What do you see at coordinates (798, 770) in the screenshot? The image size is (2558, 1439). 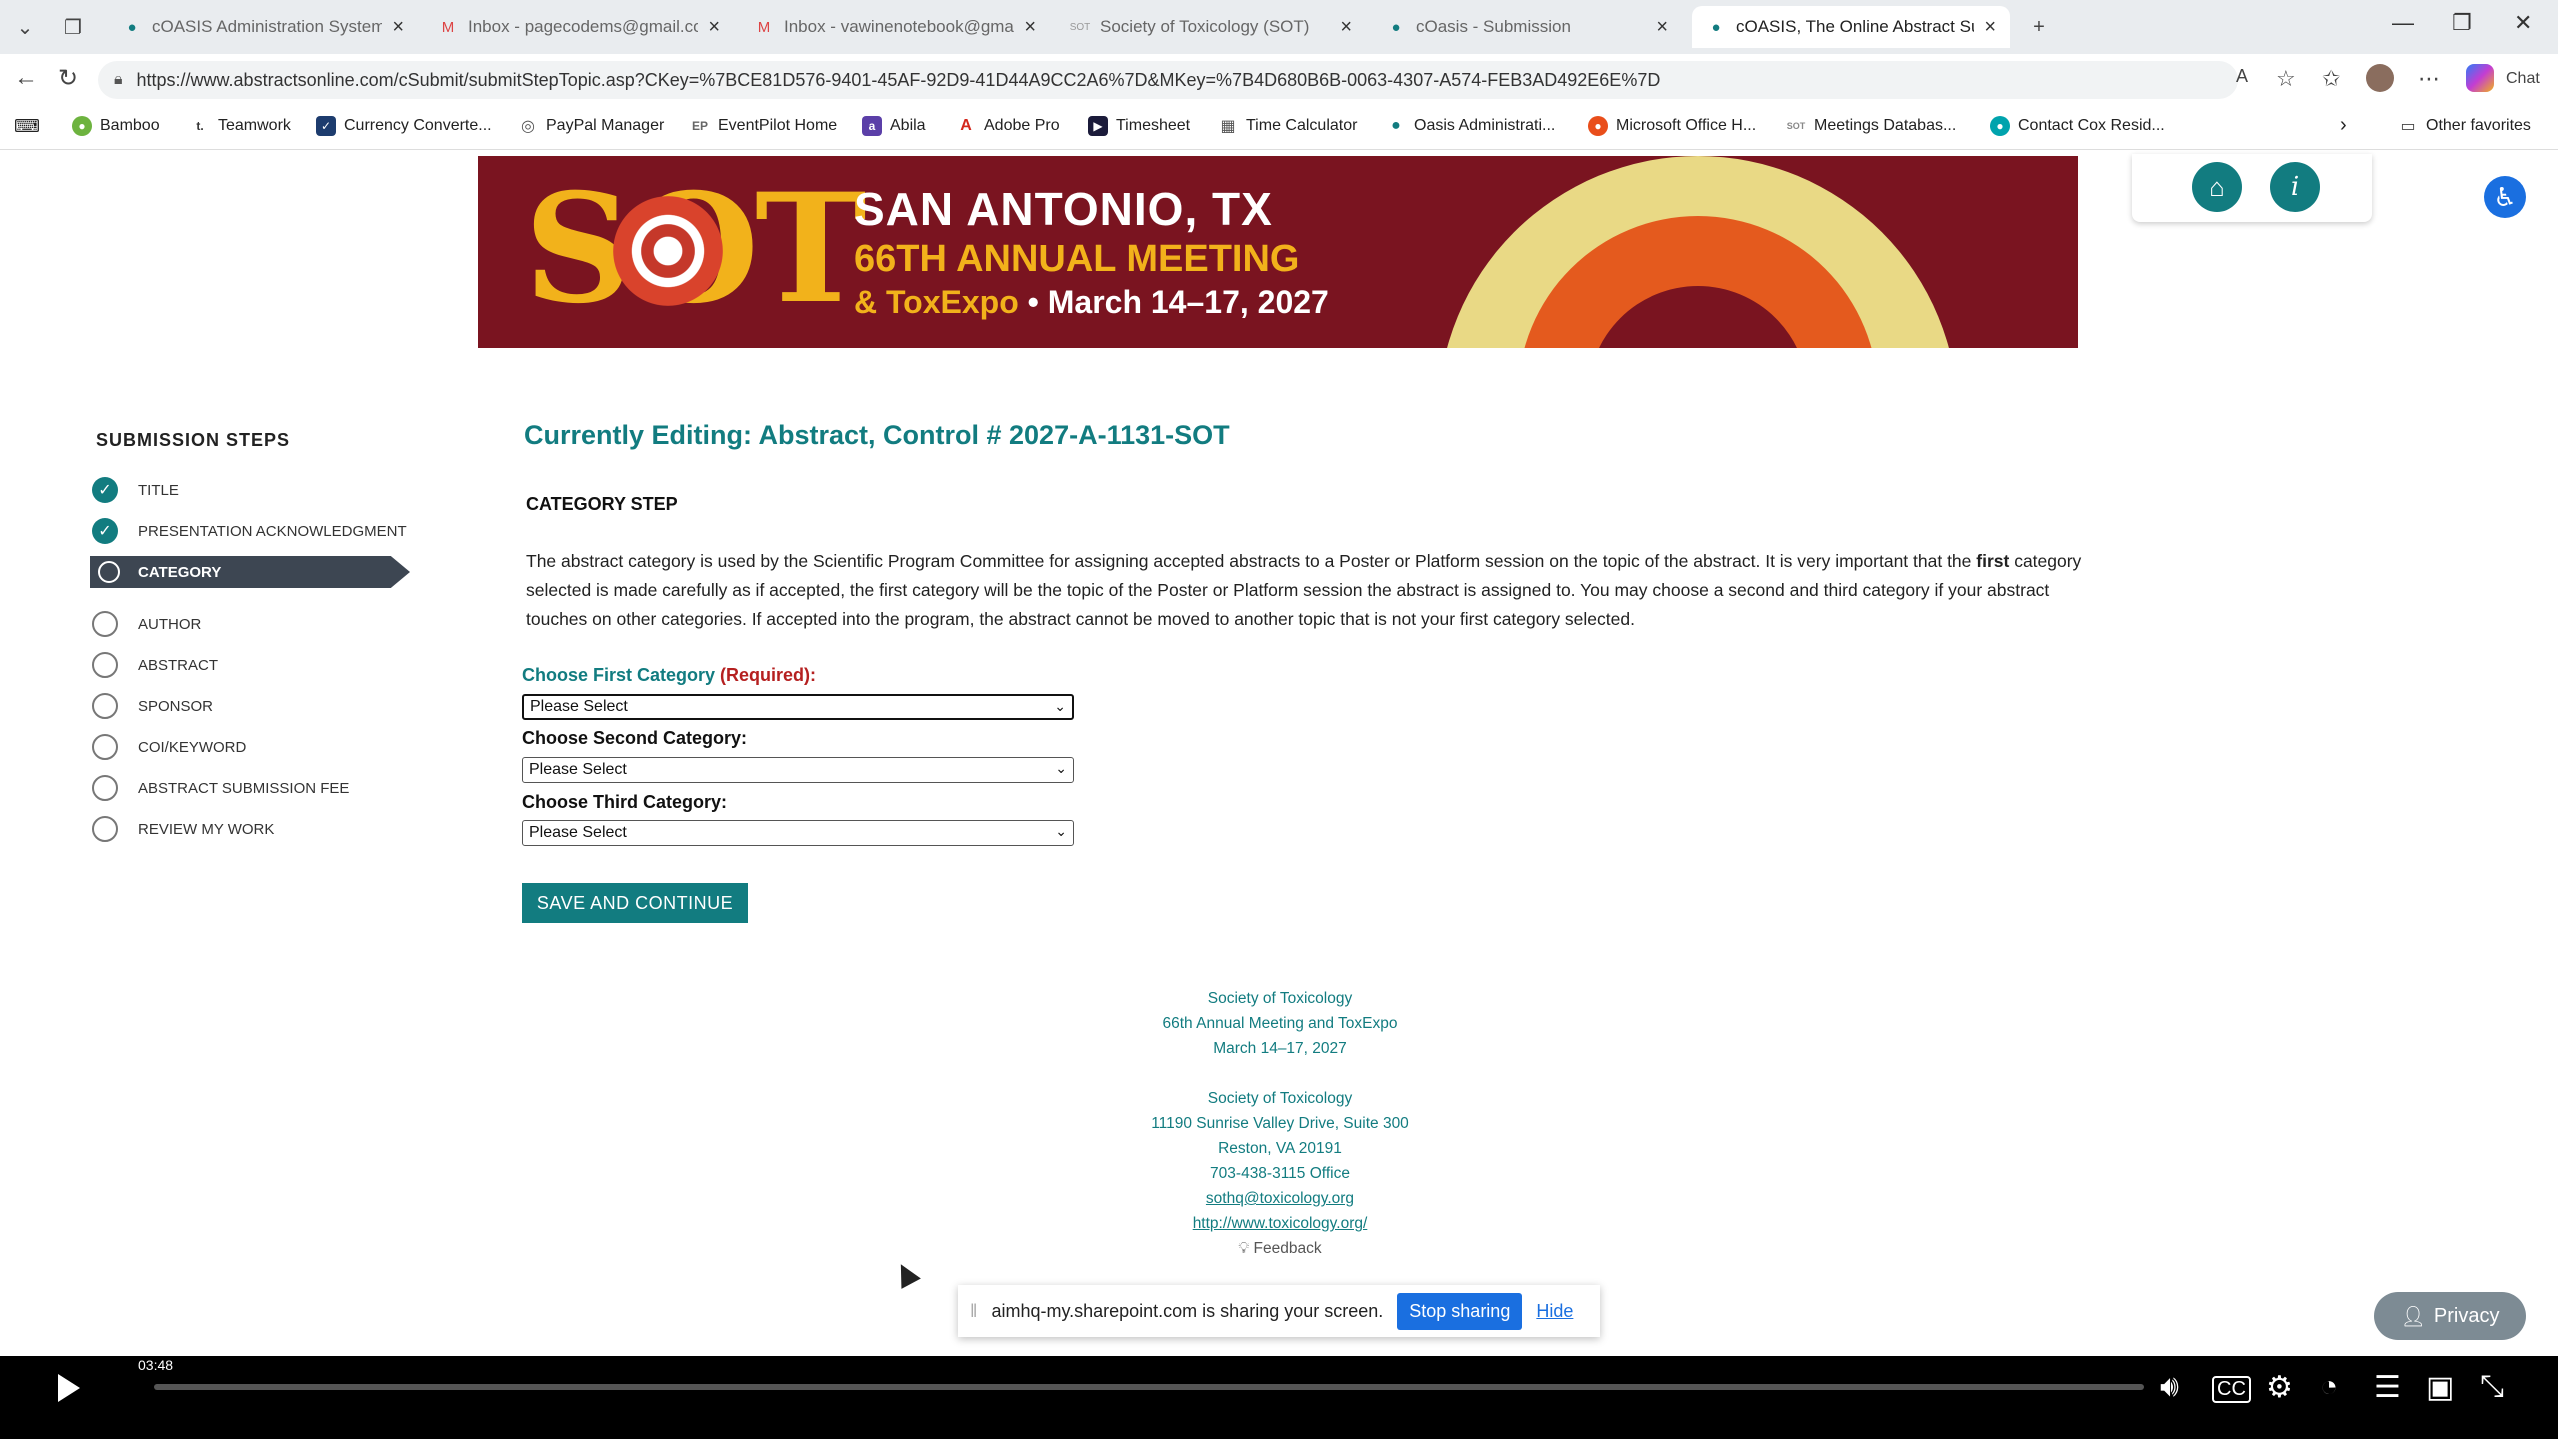 I see `second-category-select: Please Select ⌄` at bounding box center [798, 770].